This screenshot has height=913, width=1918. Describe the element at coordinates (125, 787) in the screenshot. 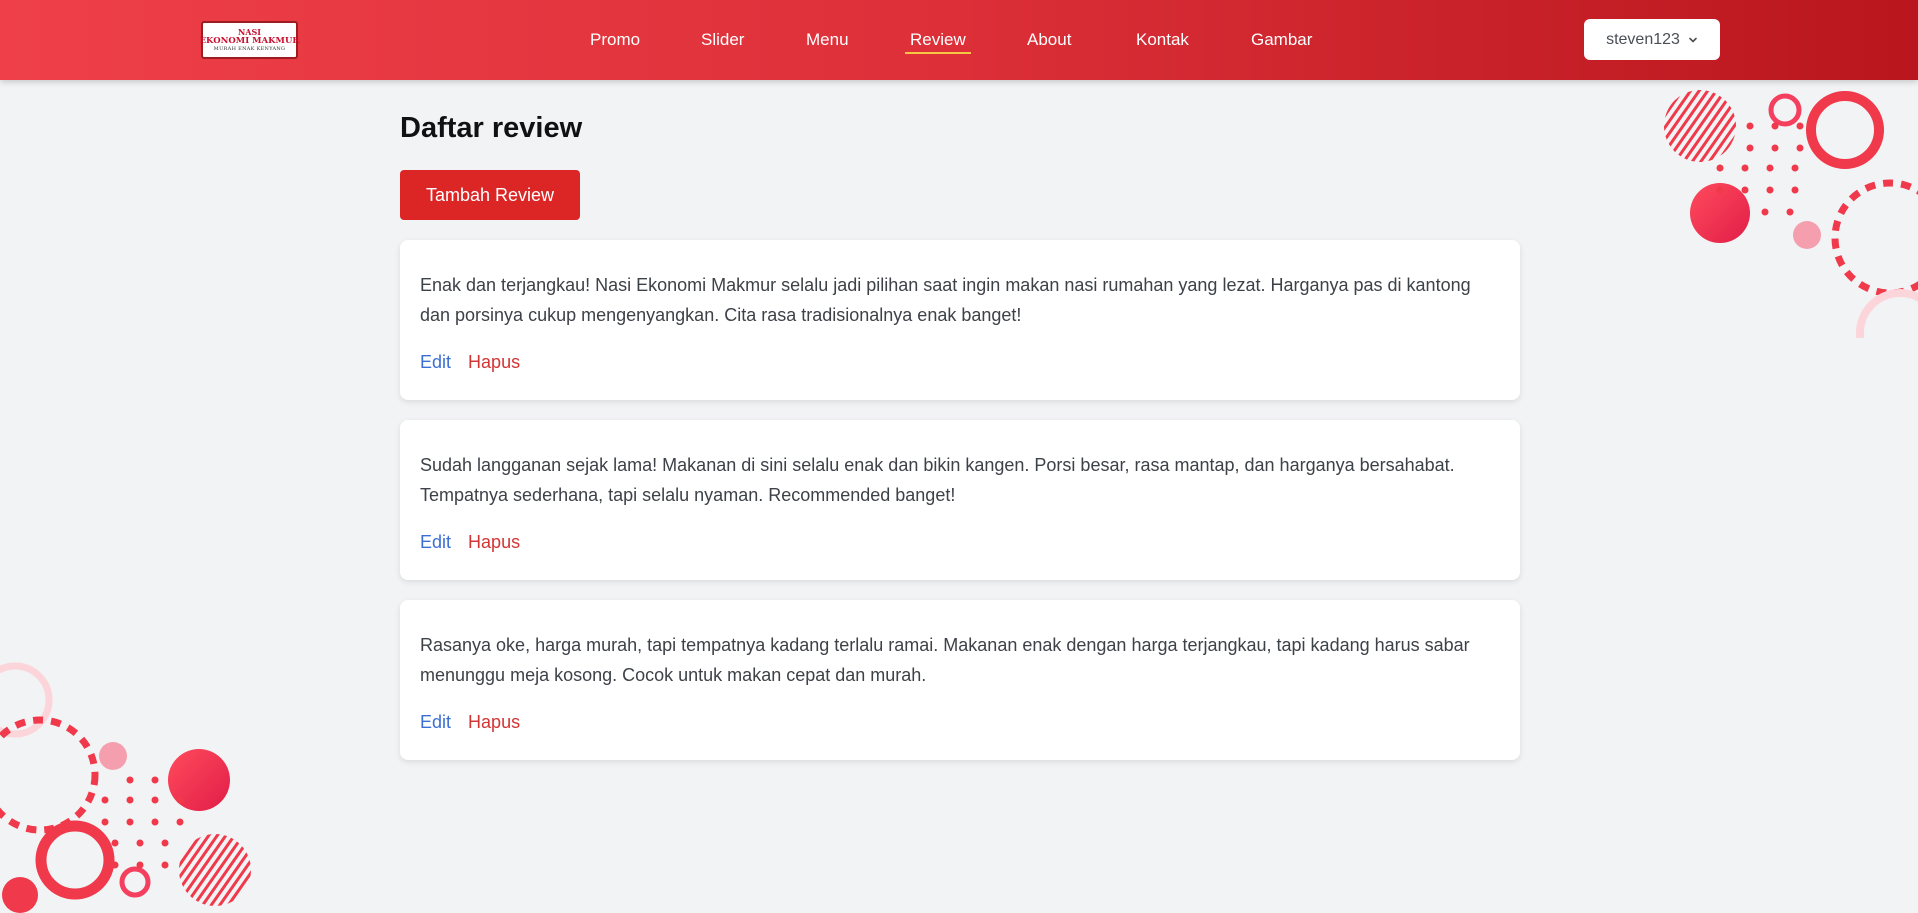

I see `decorative-pattern-bottom-left` at that location.